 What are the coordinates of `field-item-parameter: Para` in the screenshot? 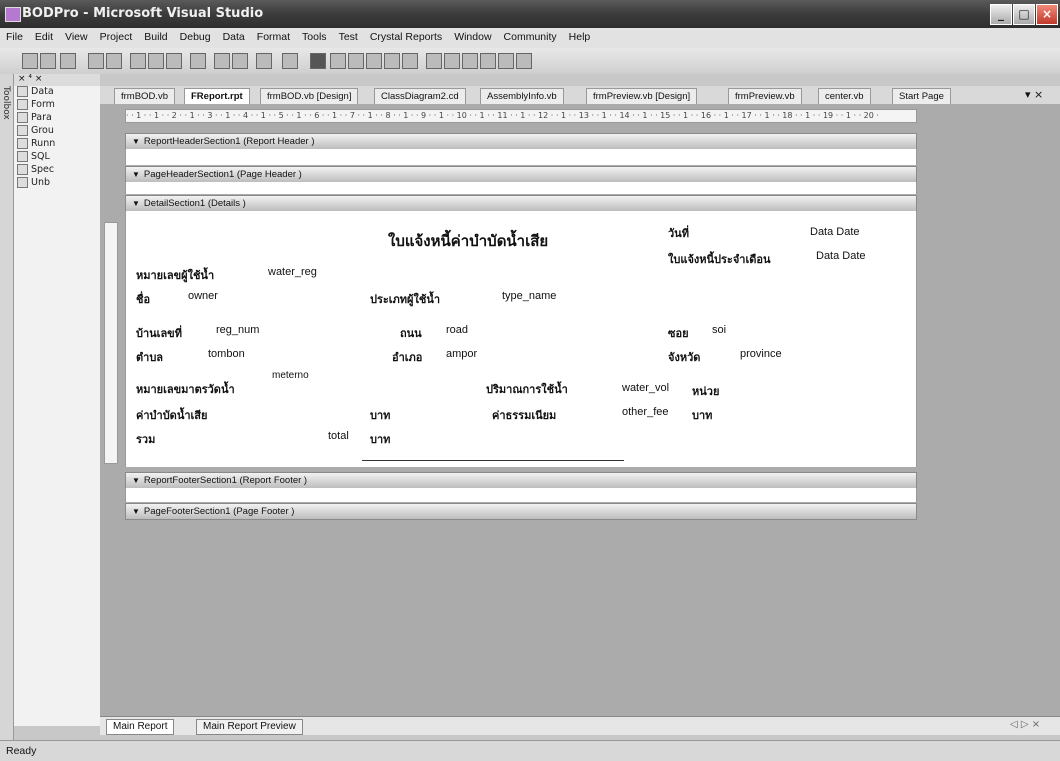 It's located at (34, 117).